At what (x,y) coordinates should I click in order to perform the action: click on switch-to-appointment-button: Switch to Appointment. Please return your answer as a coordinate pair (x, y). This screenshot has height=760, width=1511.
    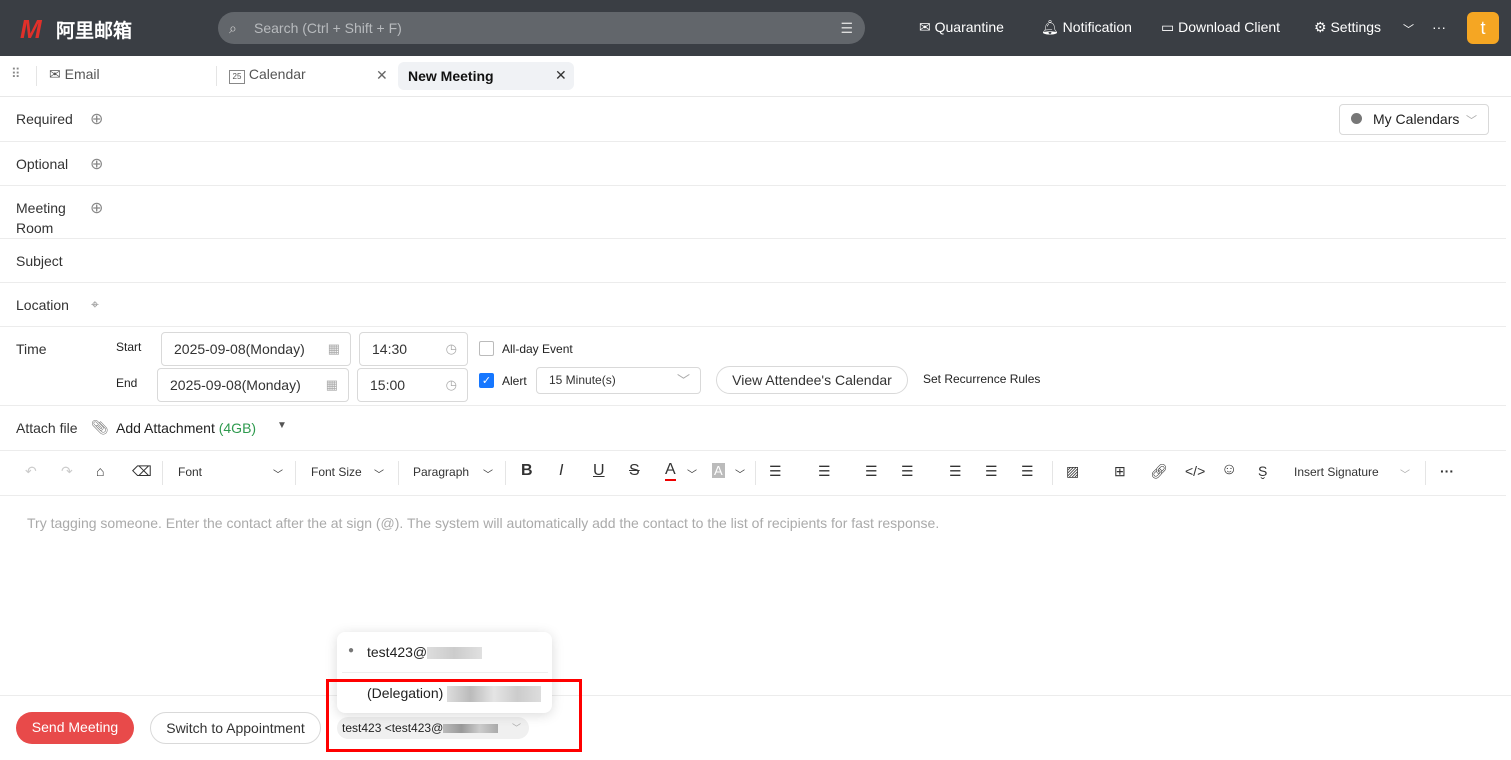
    Looking at the image, I should click on (235, 728).